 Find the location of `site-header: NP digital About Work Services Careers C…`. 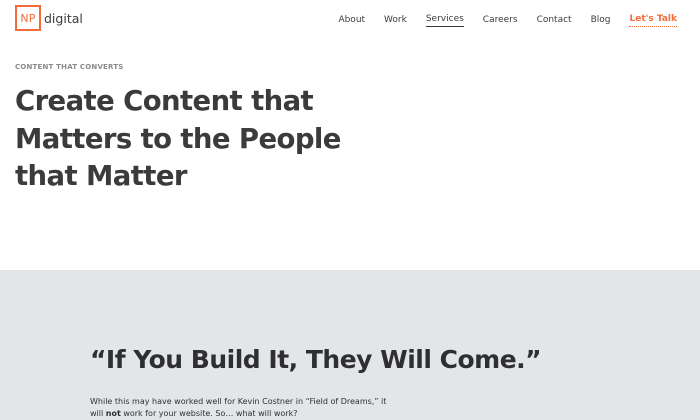

site-header: NP digital About Work Services Careers C… is located at coordinates (350, 19).